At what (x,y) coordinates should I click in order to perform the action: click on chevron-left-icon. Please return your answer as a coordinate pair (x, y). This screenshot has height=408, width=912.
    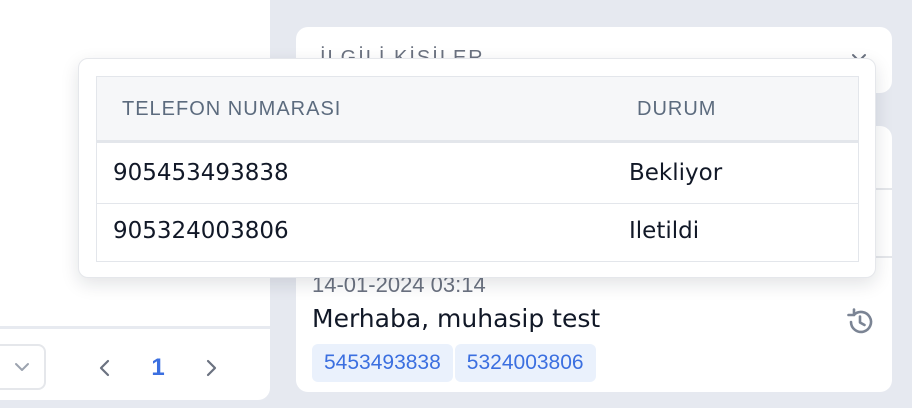
    Looking at the image, I should click on (104, 368).